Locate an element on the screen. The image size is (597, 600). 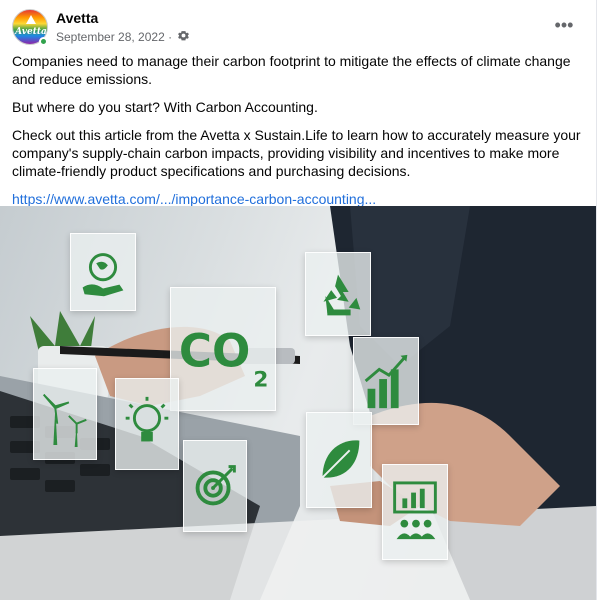
gear-icon is located at coordinates (184, 37).